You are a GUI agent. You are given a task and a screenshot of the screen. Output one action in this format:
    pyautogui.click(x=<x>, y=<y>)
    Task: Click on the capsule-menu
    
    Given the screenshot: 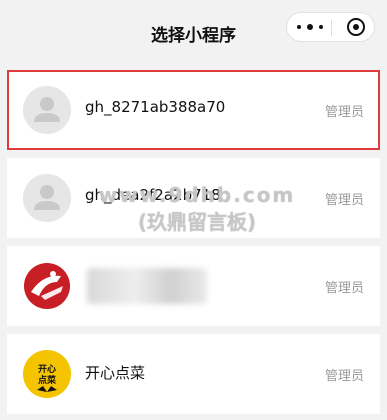 What is the action you would take?
    pyautogui.click(x=330, y=27)
    